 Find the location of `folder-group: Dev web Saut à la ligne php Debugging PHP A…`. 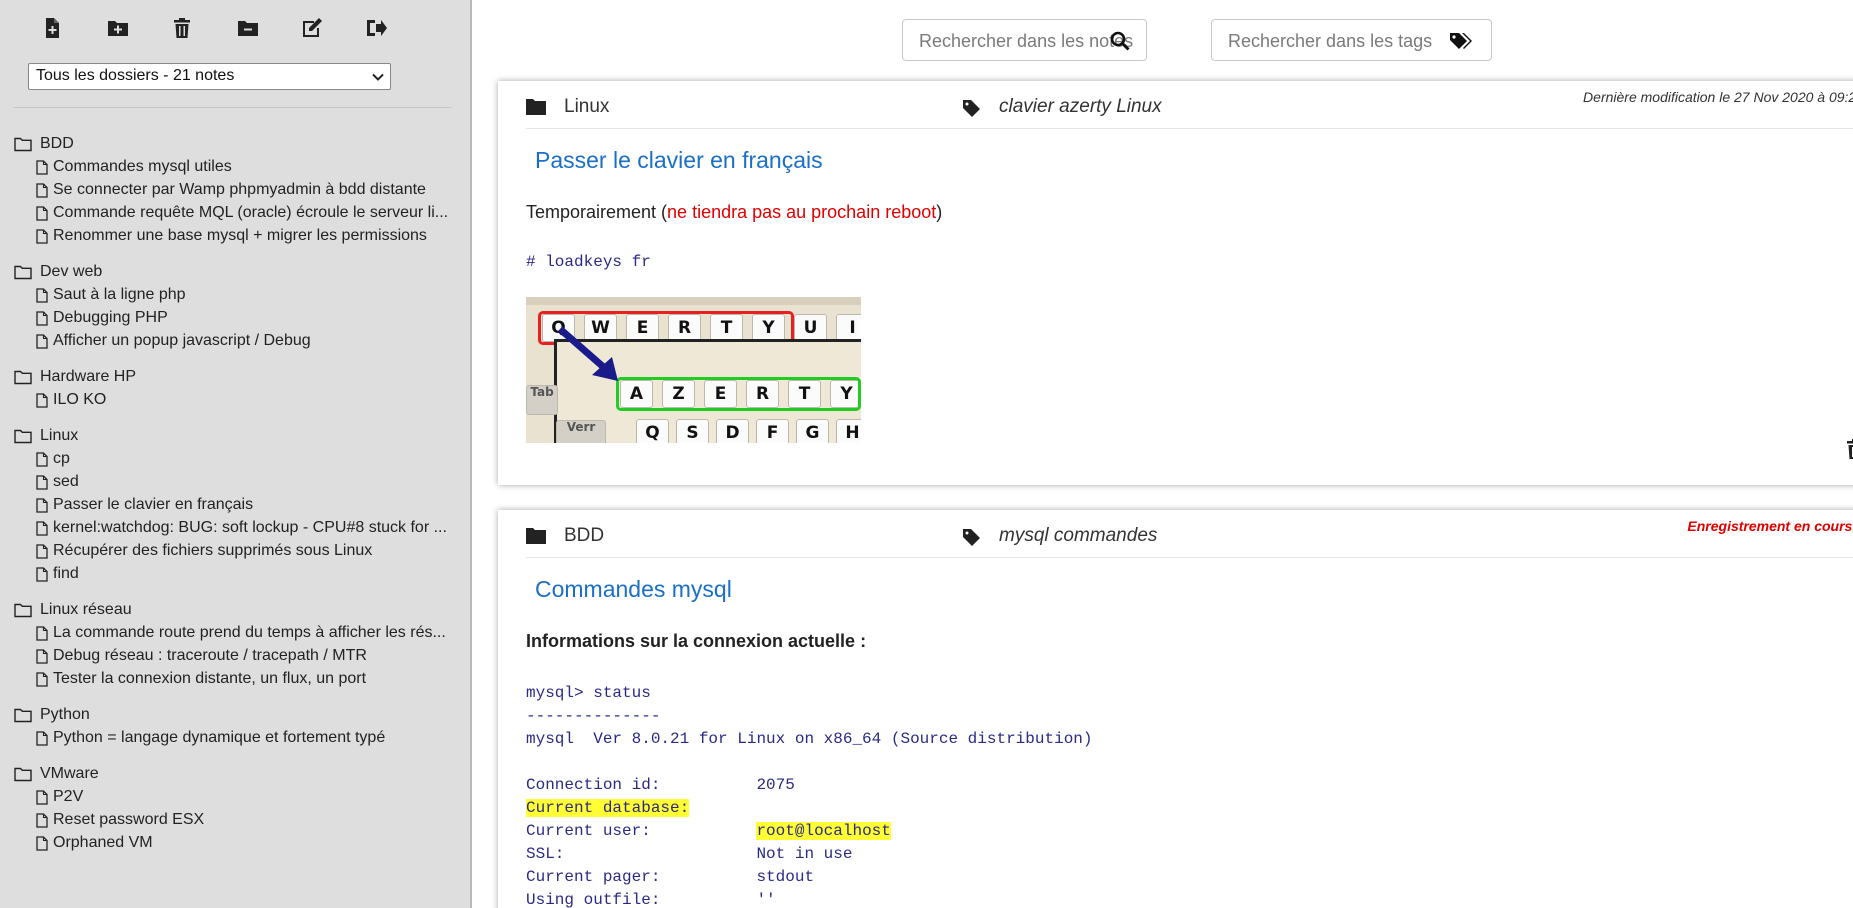

folder-group: Dev web Saut à la ligne php Debugging PHP A… is located at coordinates (234, 308).